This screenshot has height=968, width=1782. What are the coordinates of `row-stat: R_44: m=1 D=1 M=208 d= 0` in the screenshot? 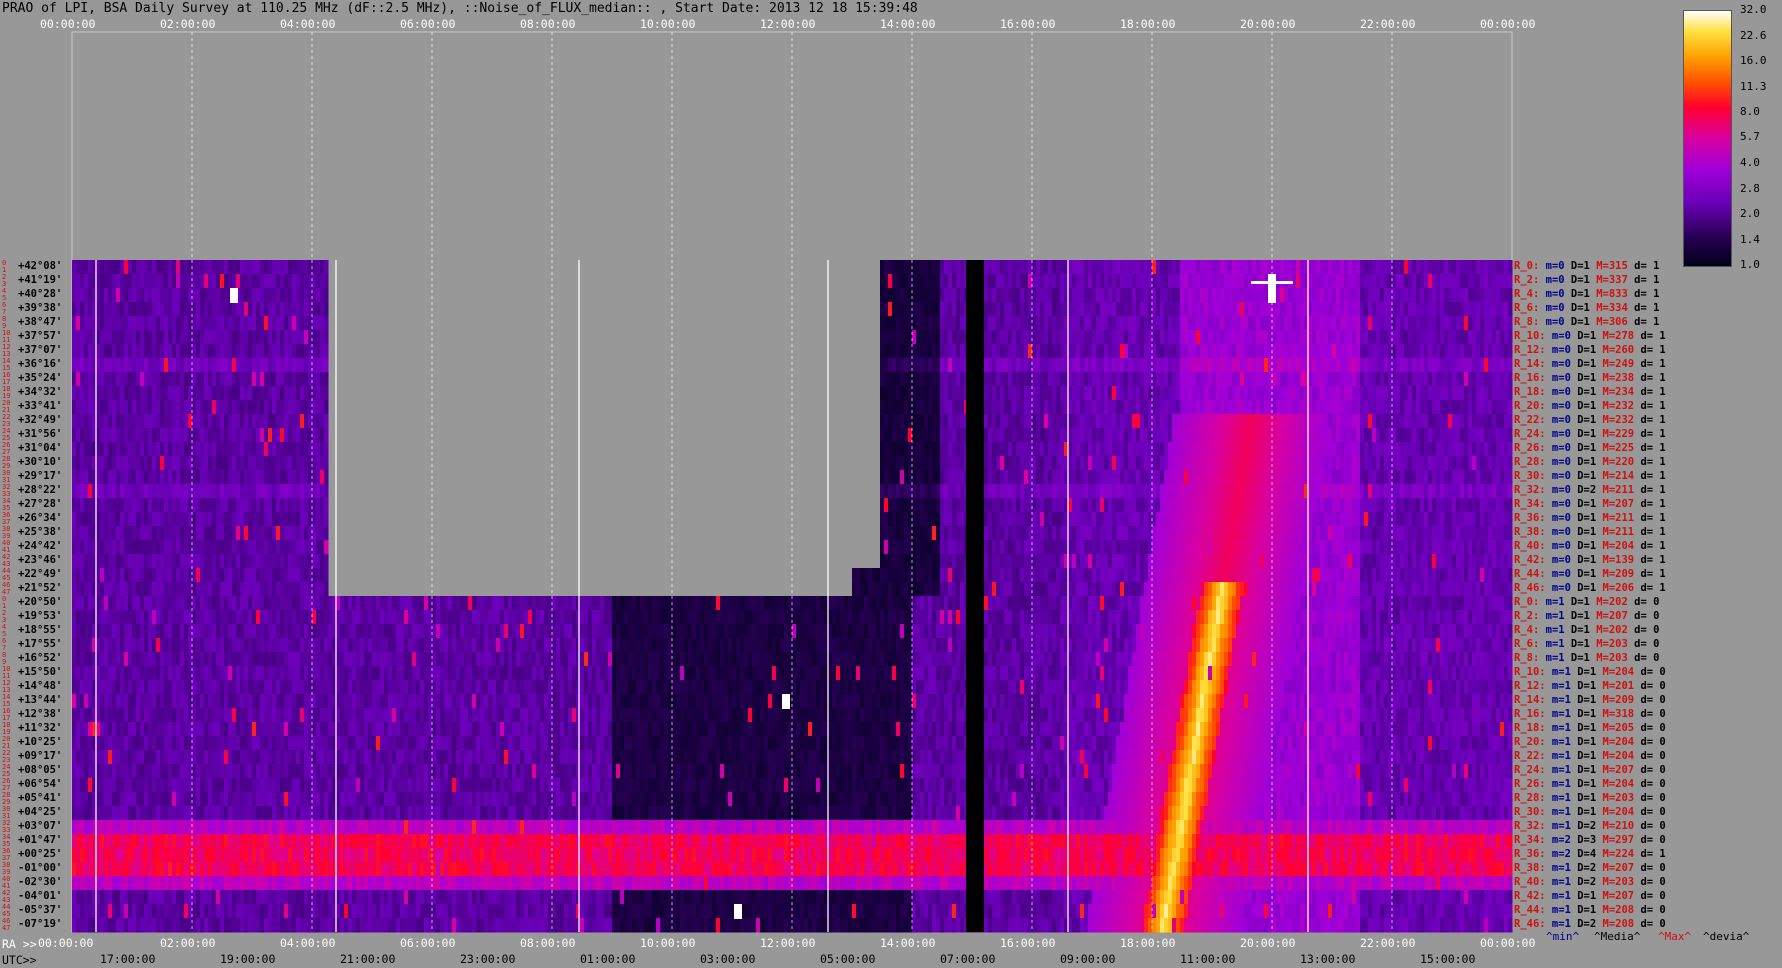 It's located at (1590, 910).